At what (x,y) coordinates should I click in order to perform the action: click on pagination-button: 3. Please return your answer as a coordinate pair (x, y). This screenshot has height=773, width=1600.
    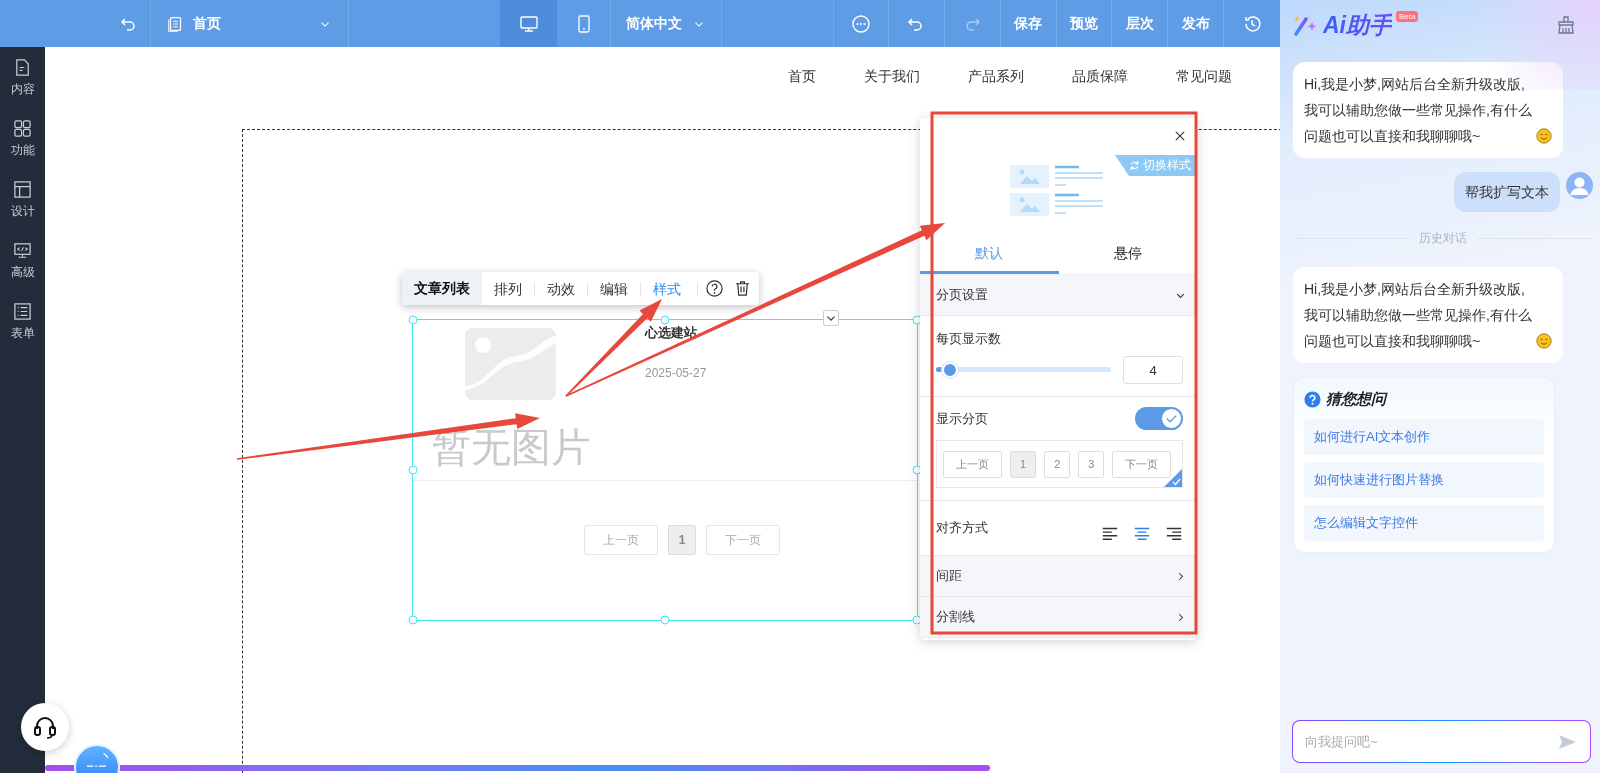
    Looking at the image, I should click on (1091, 464).